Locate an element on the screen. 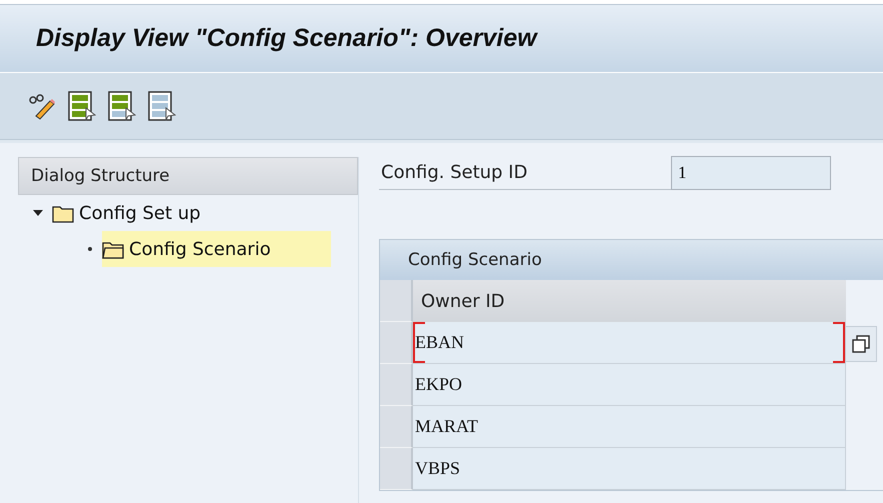 The image size is (883, 503). table-title: Config Scenario is located at coordinates (631, 260).